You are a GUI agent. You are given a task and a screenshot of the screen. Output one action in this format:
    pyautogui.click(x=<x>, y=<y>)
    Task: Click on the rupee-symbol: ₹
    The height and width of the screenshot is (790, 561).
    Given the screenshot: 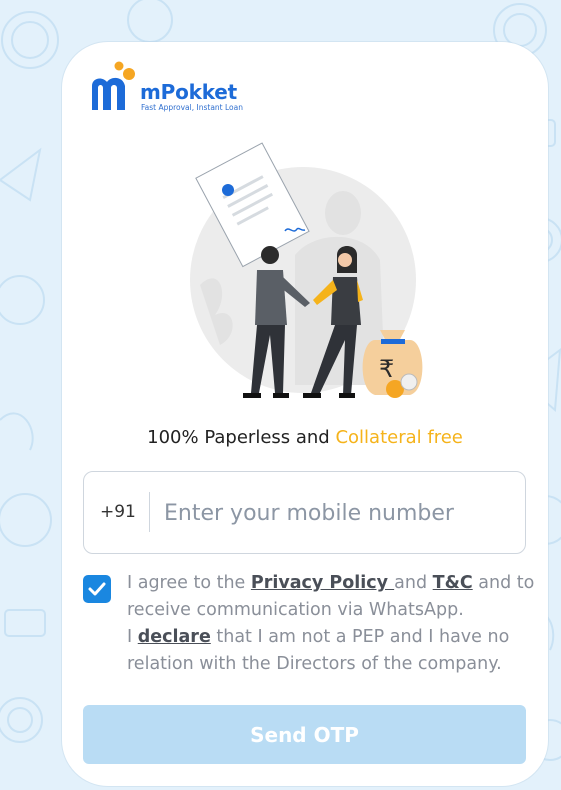 What is the action you would take?
    pyautogui.click(x=386, y=369)
    